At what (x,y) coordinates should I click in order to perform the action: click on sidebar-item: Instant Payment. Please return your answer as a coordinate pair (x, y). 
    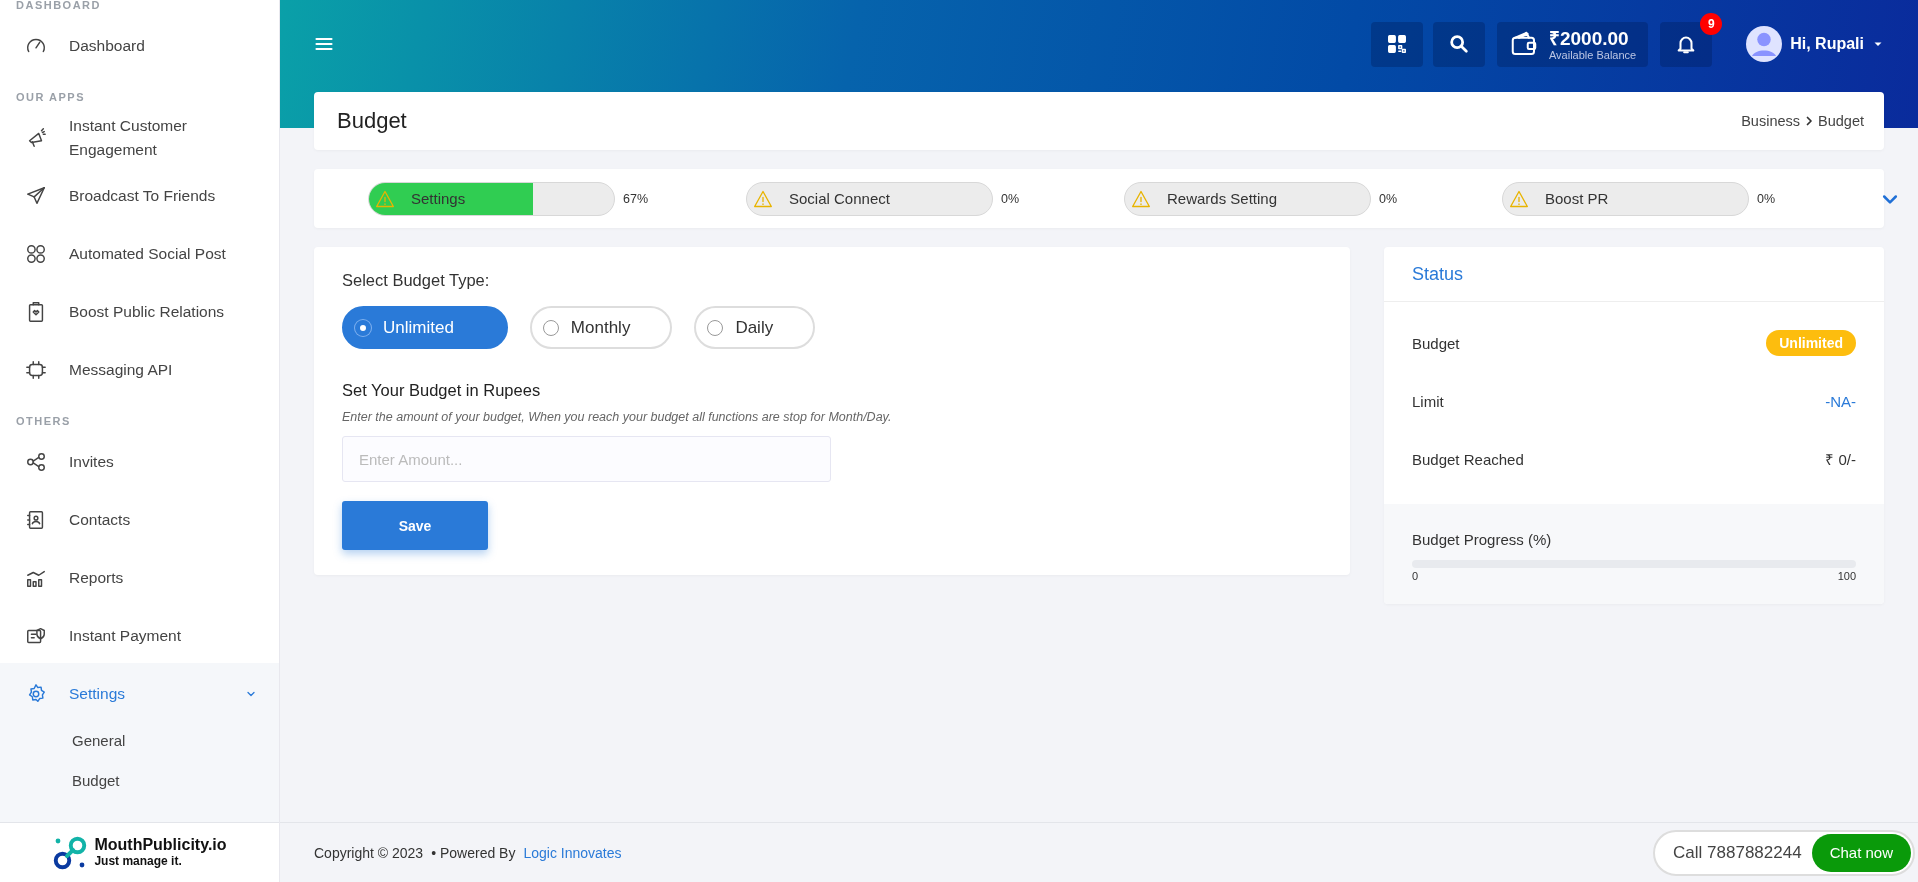
    Looking at the image, I should click on (139, 636).